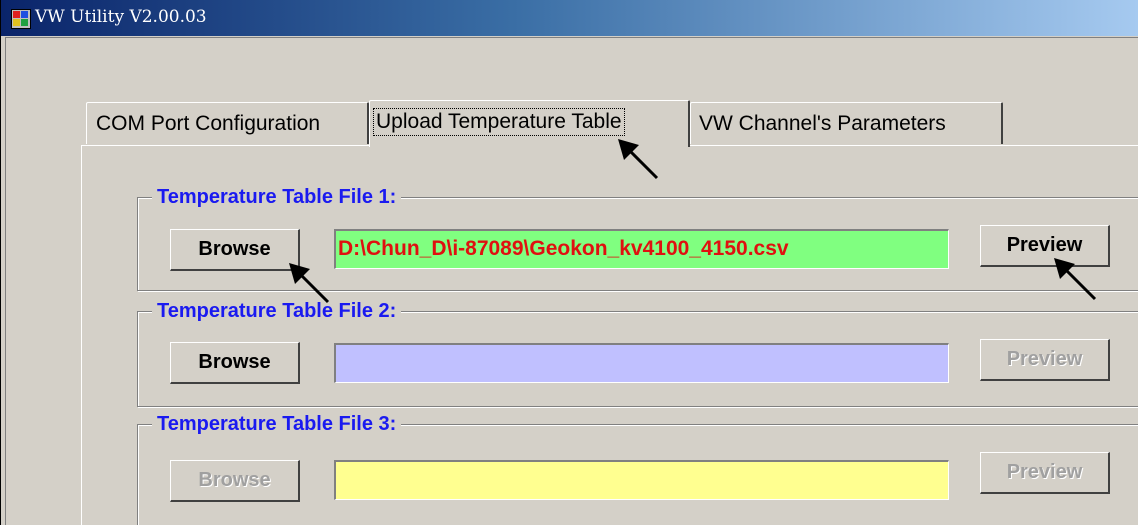 The width and height of the screenshot is (1138, 525). I want to click on group-title: Temperature Table File 3:, so click(277, 424).